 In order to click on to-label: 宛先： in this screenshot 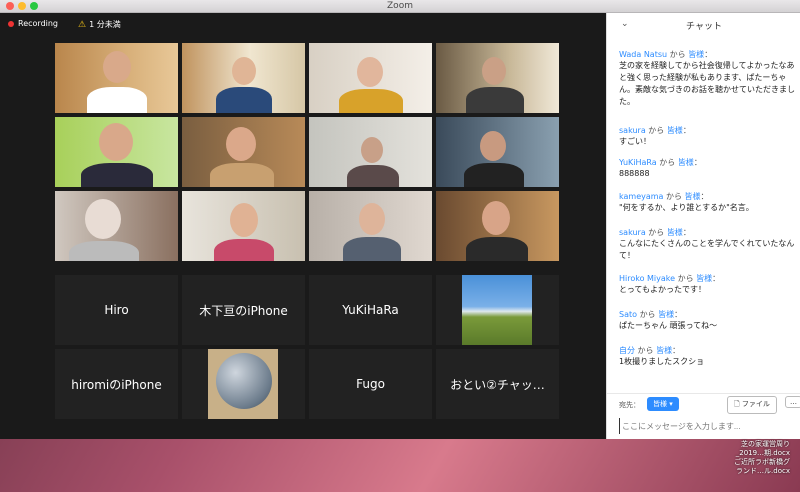, I will do `click(629, 405)`.